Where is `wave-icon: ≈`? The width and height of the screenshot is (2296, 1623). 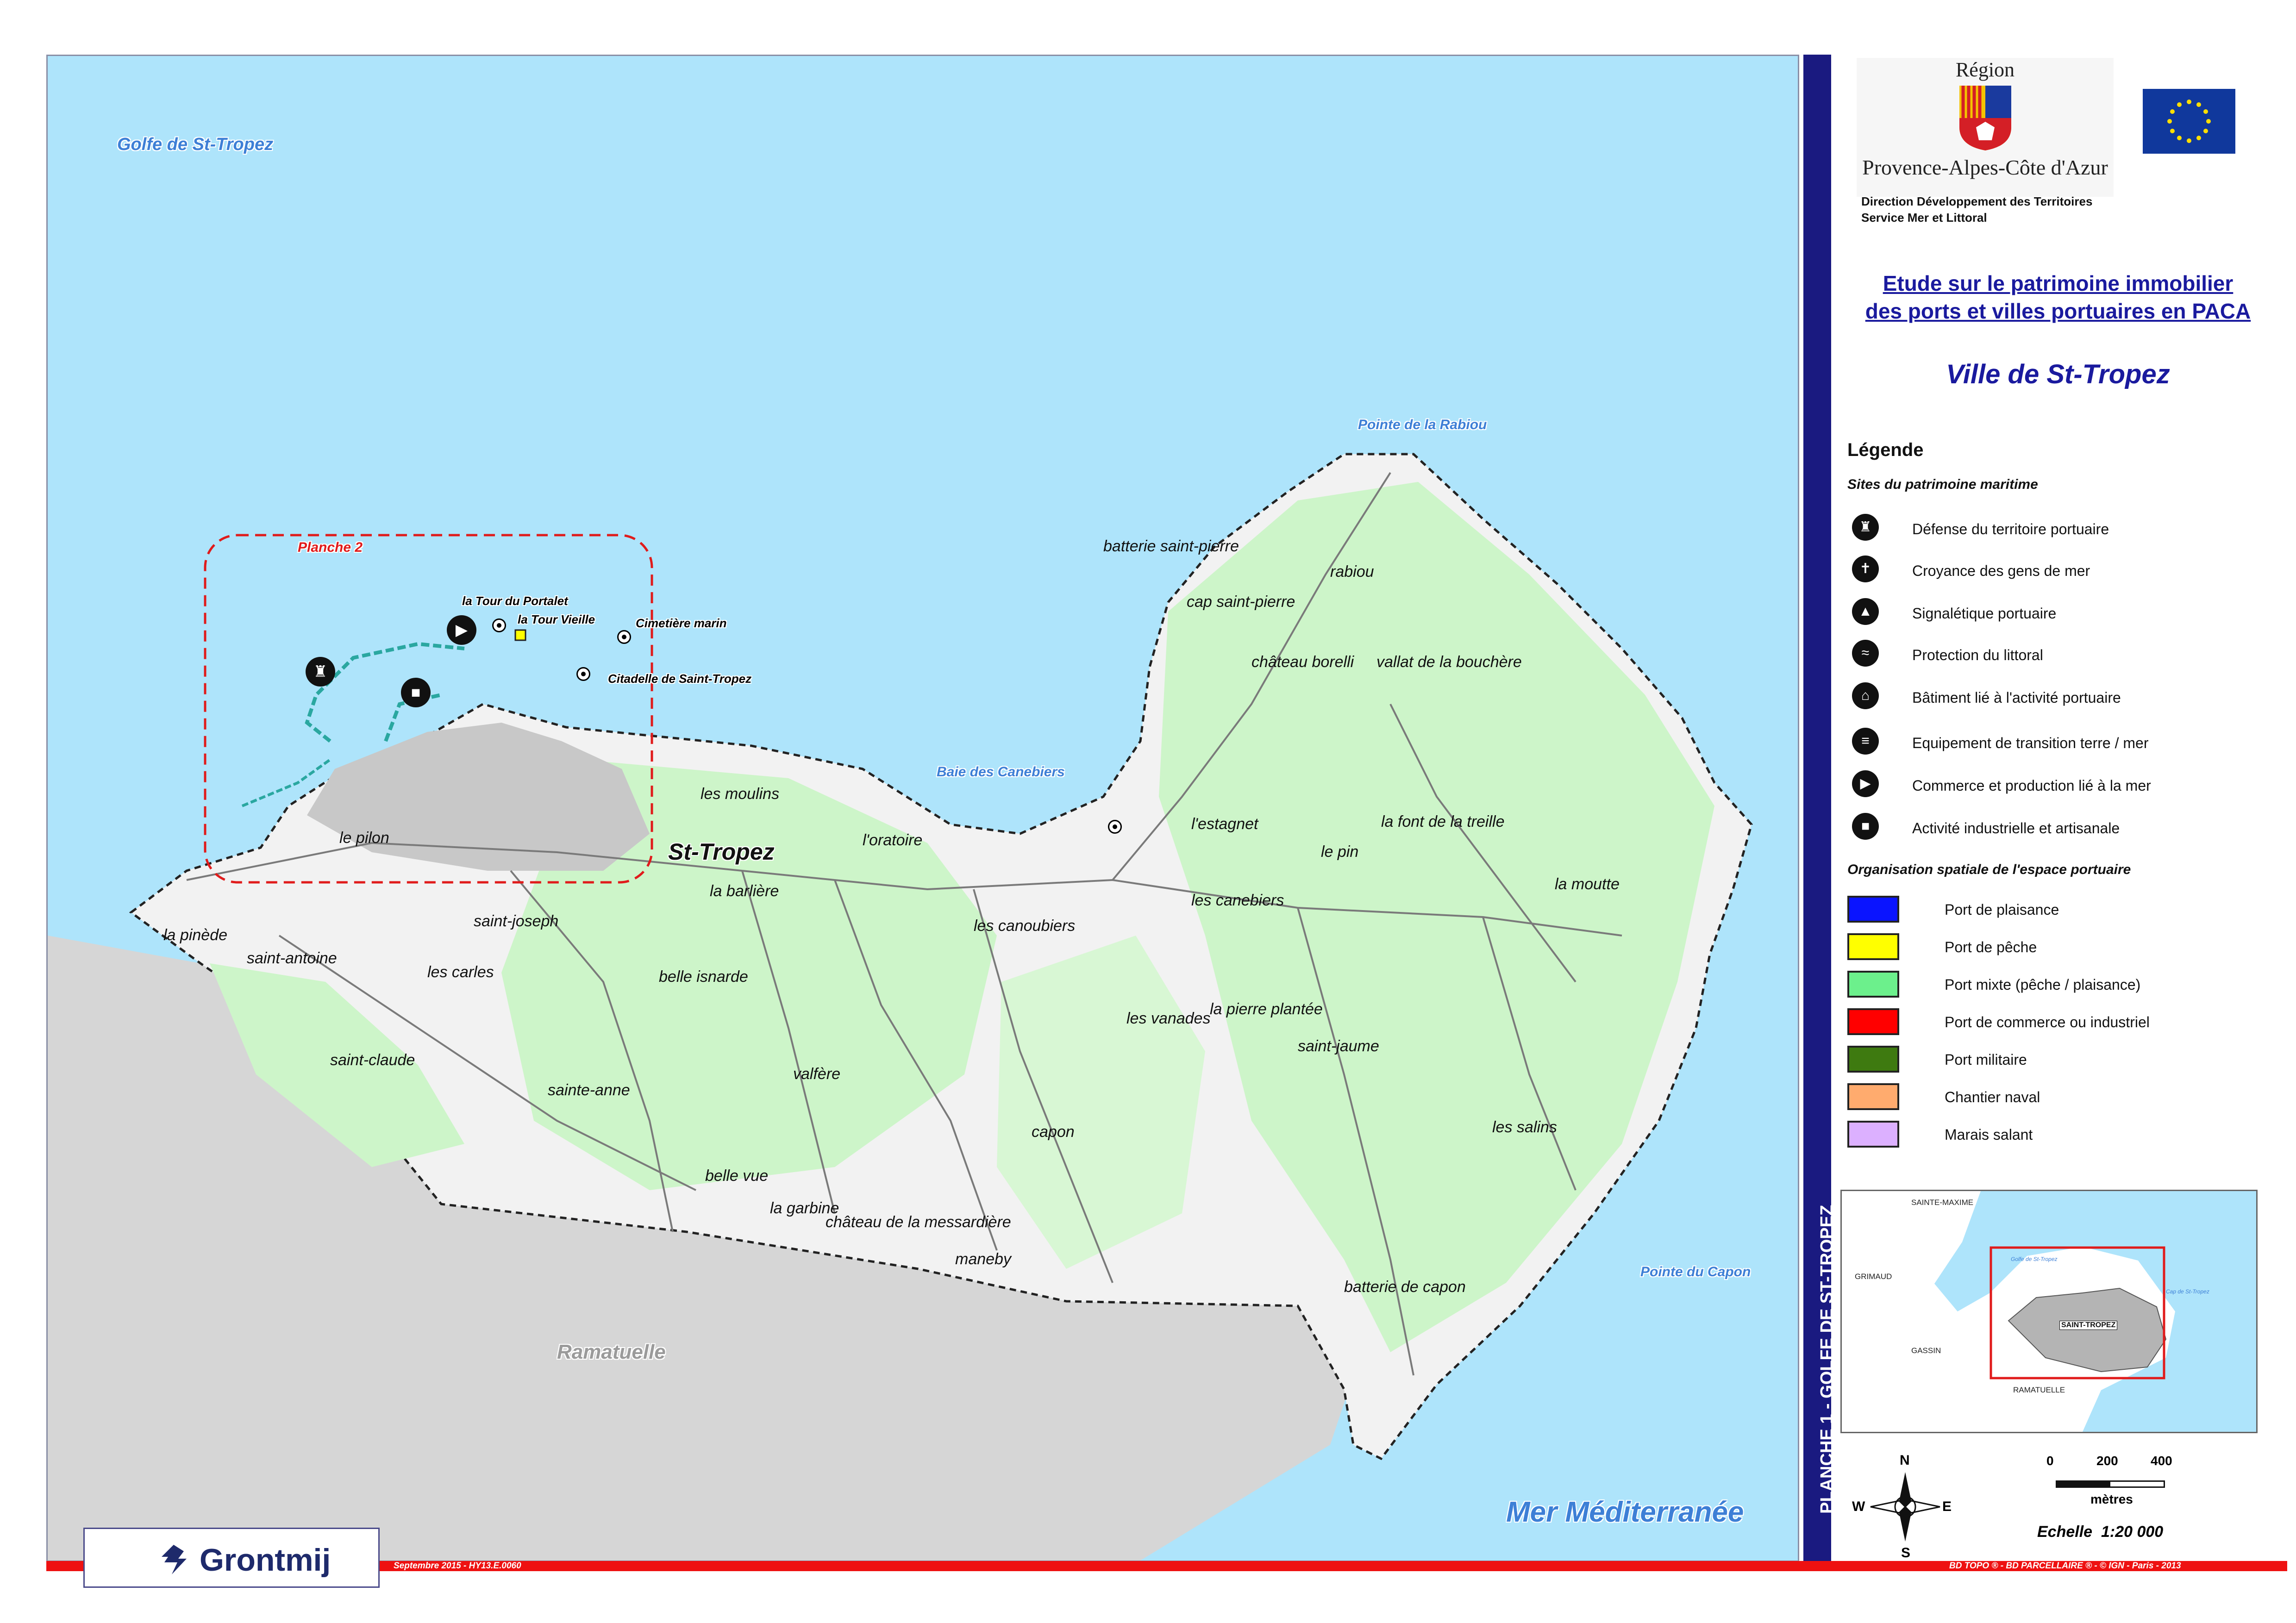
wave-icon: ≈ is located at coordinates (1866, 653).